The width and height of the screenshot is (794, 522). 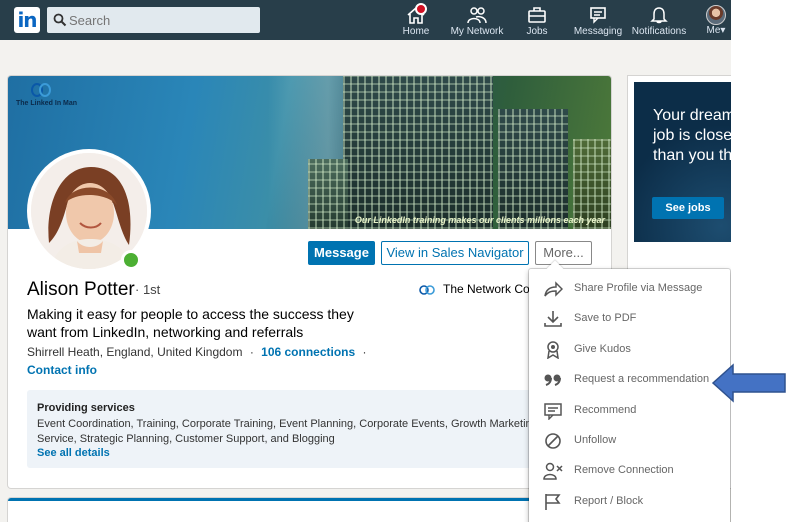 What do you see at coordinates (605, 410) in the screenshot?
I see `menu-item-label: Recommend` at bounding box center [605, 410].